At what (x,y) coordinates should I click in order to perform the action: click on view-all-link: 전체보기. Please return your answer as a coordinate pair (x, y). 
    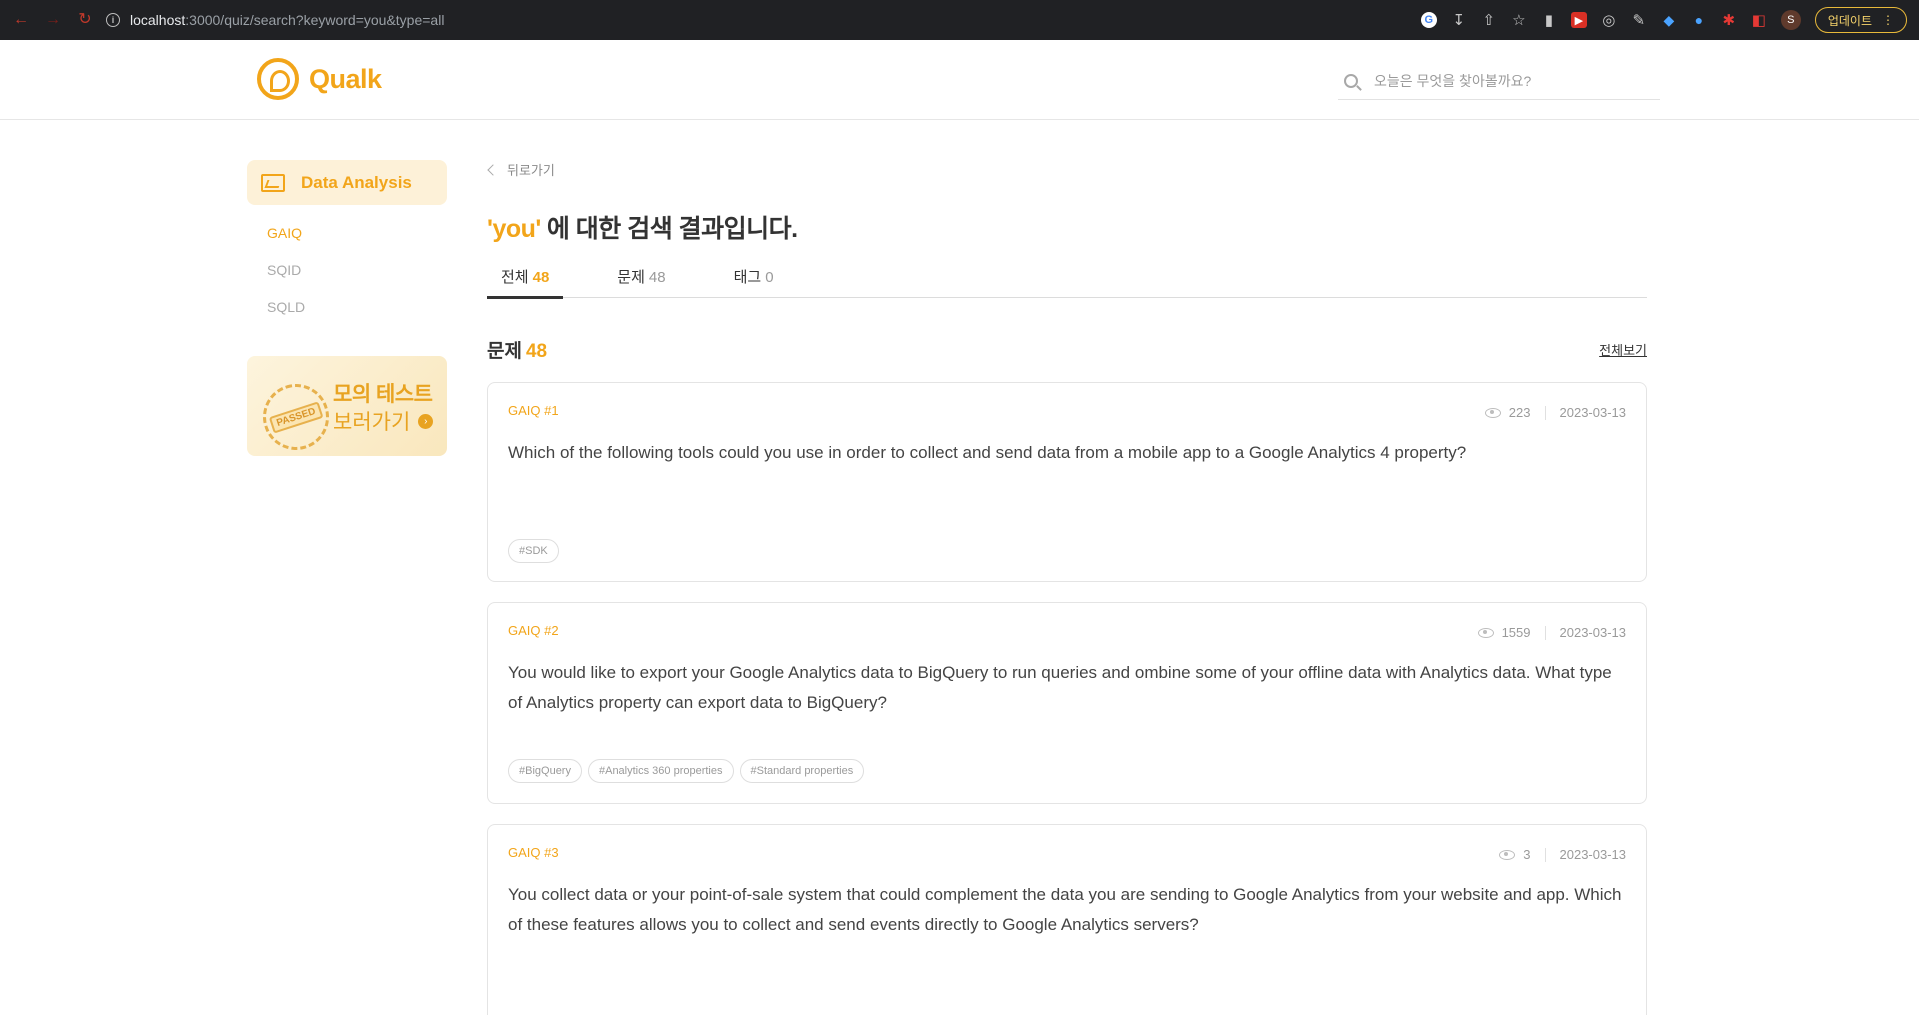
    Looking at the image, I should click on (1623, 349).